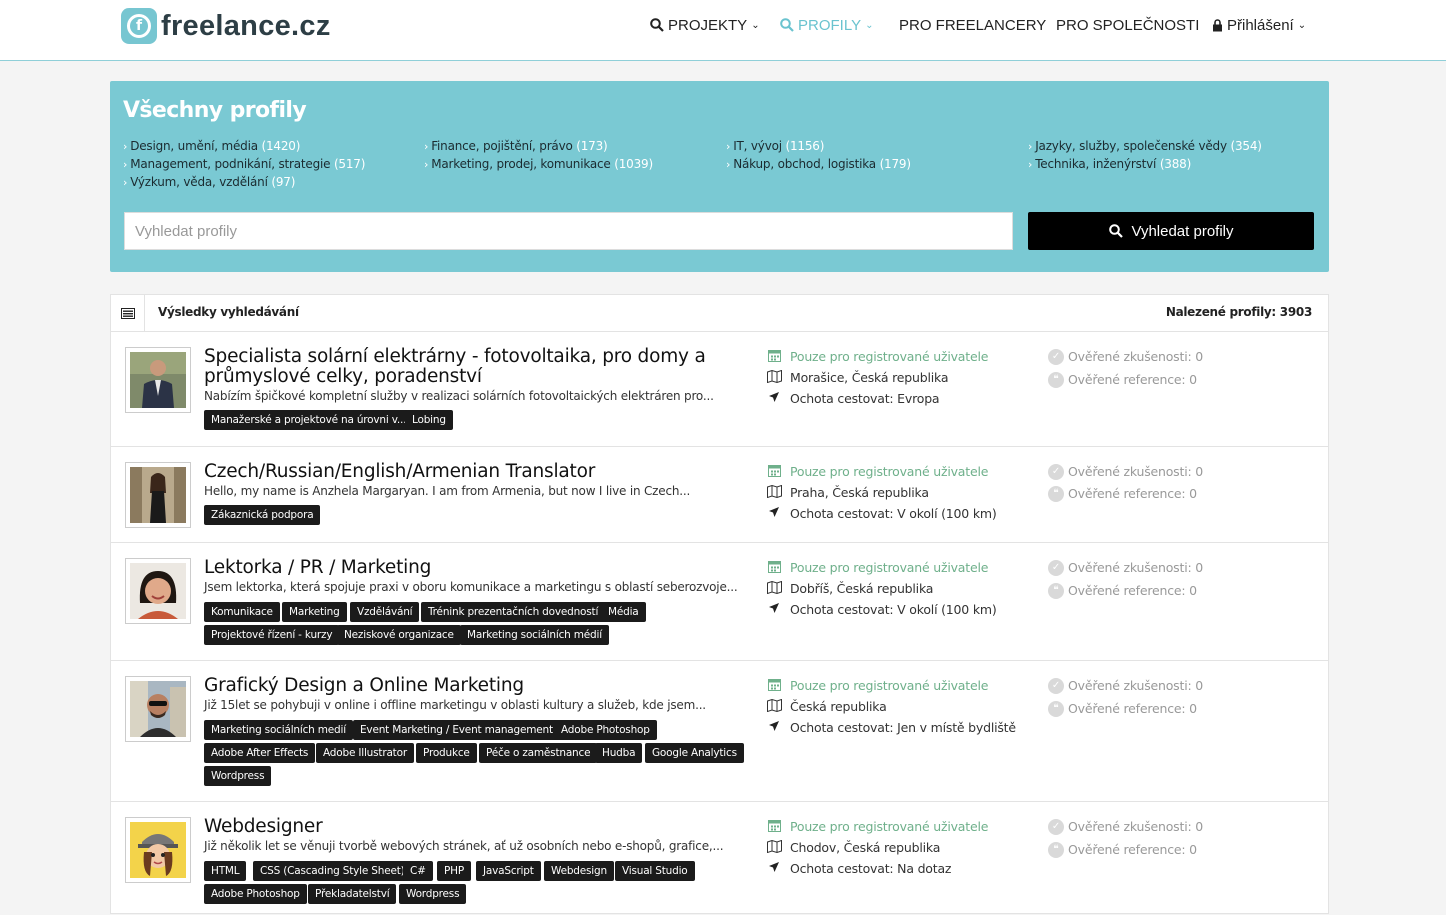 This screenshot has width=1446, height=915. Describe the element at coordinates (865, 398) in the screenshot. I see `travel-text: Ochota cestovat: Evropa` at that location.